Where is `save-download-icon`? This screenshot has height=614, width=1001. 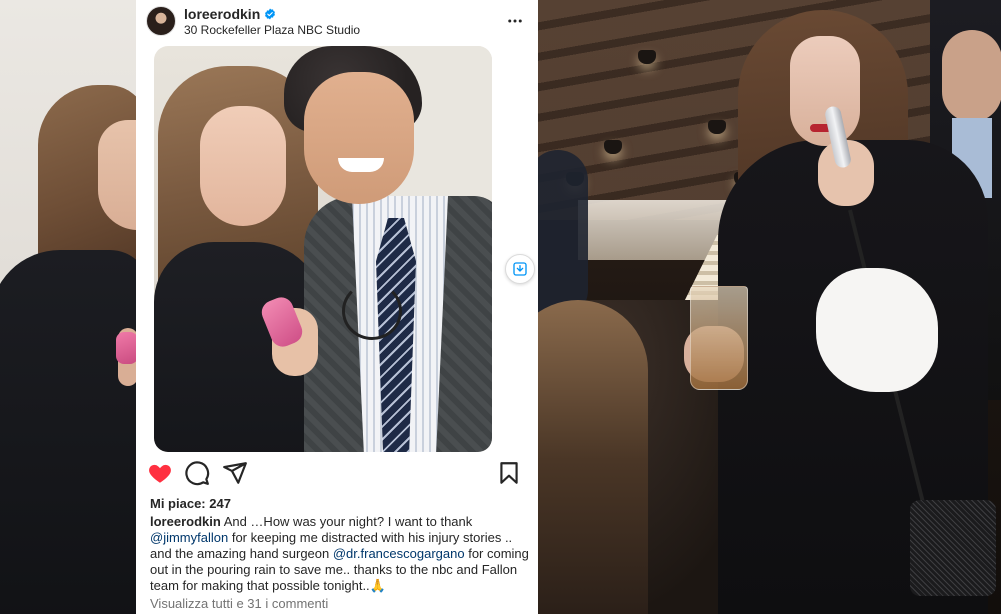
save-download-icon is located at coordinates (520, 269).